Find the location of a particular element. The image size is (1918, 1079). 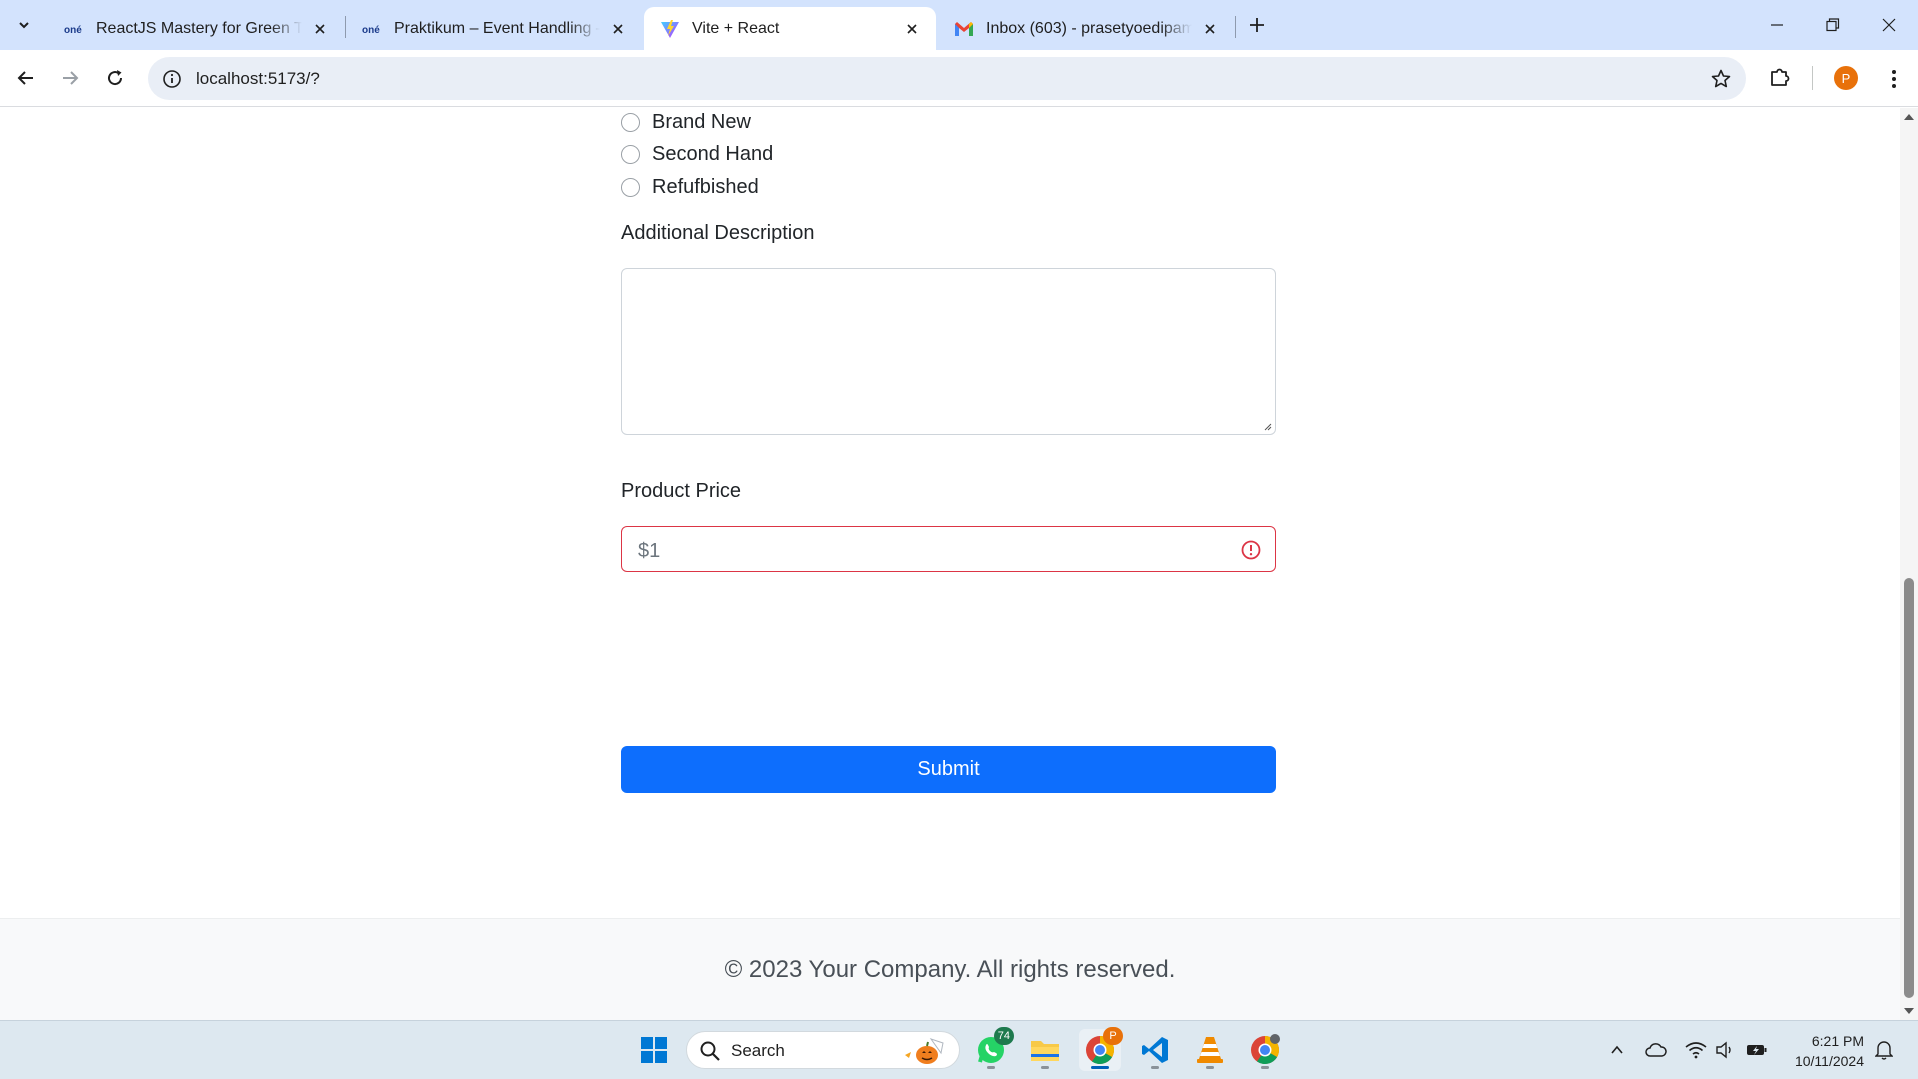

restore-button is located at coordinates (1833, 25).